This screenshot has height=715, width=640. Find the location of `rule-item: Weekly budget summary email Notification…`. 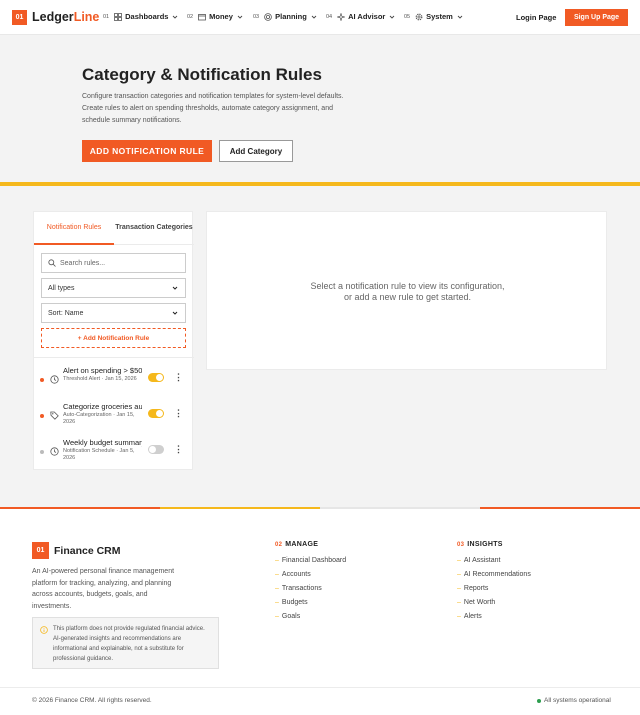

rule-item: Weekly budget summary email Notification… is located at coordinates (114, 455).